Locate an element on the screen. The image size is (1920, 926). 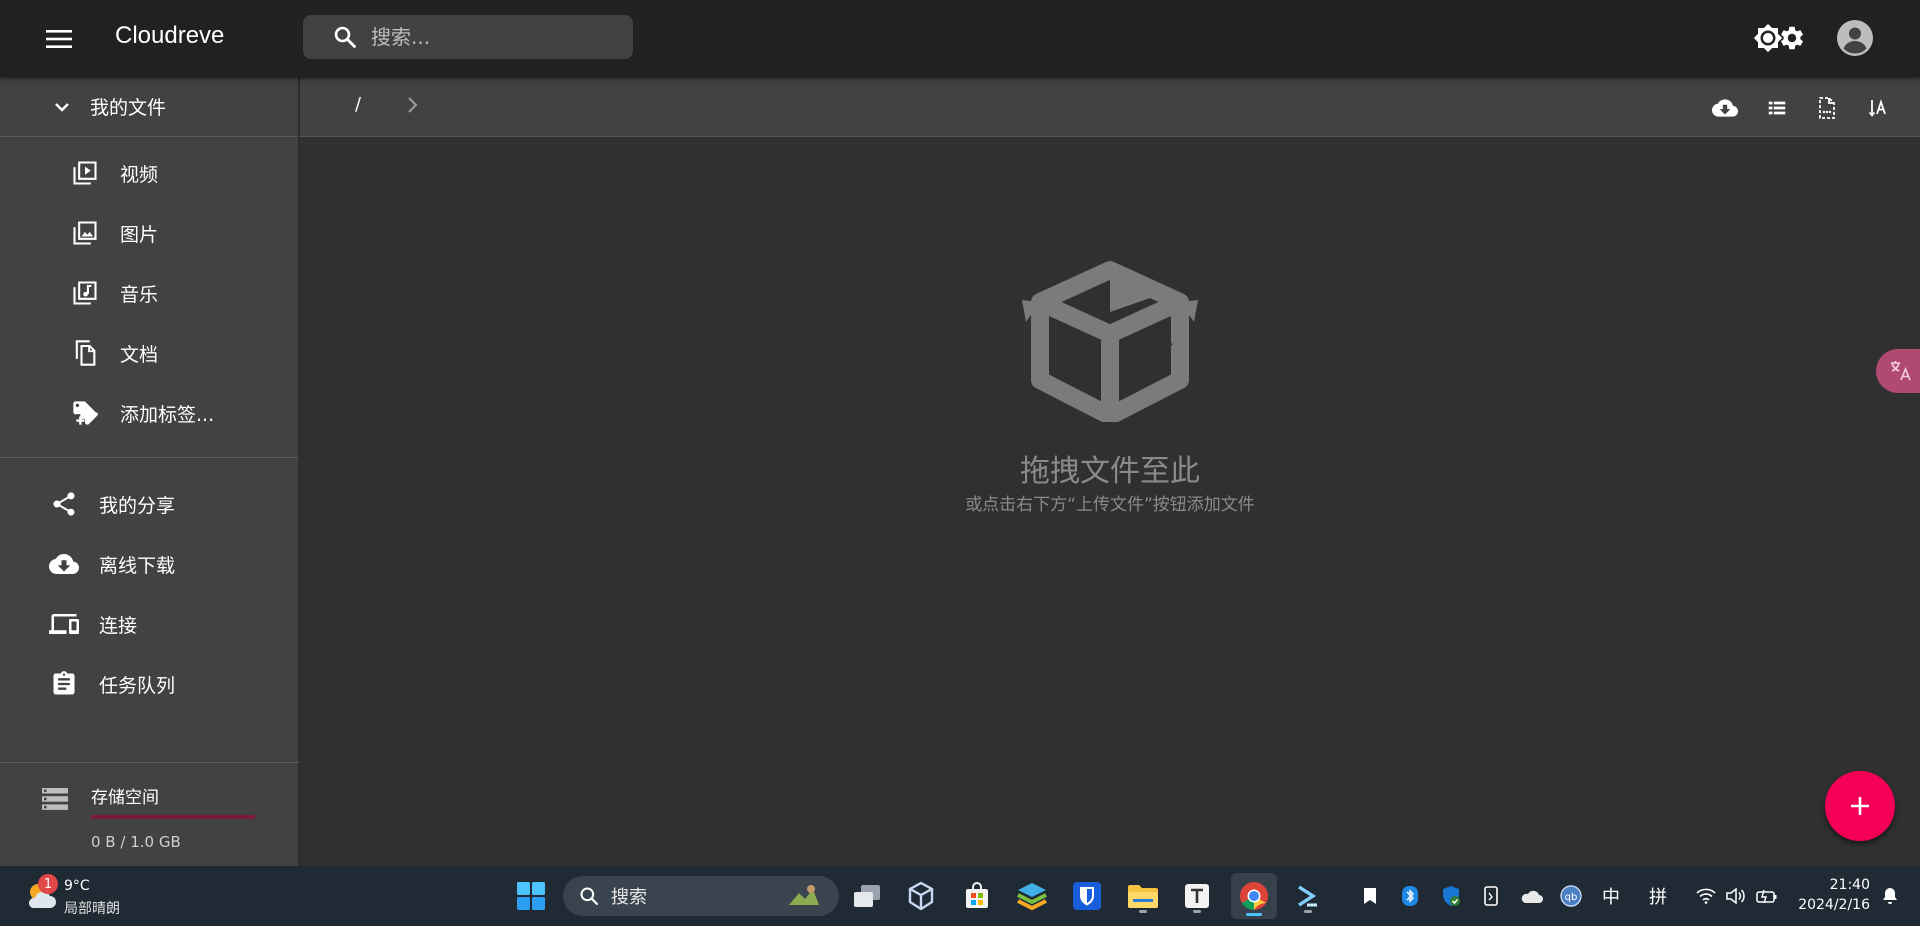
sidebar-item-videos: 视频 is located at coordinates (149, 173).